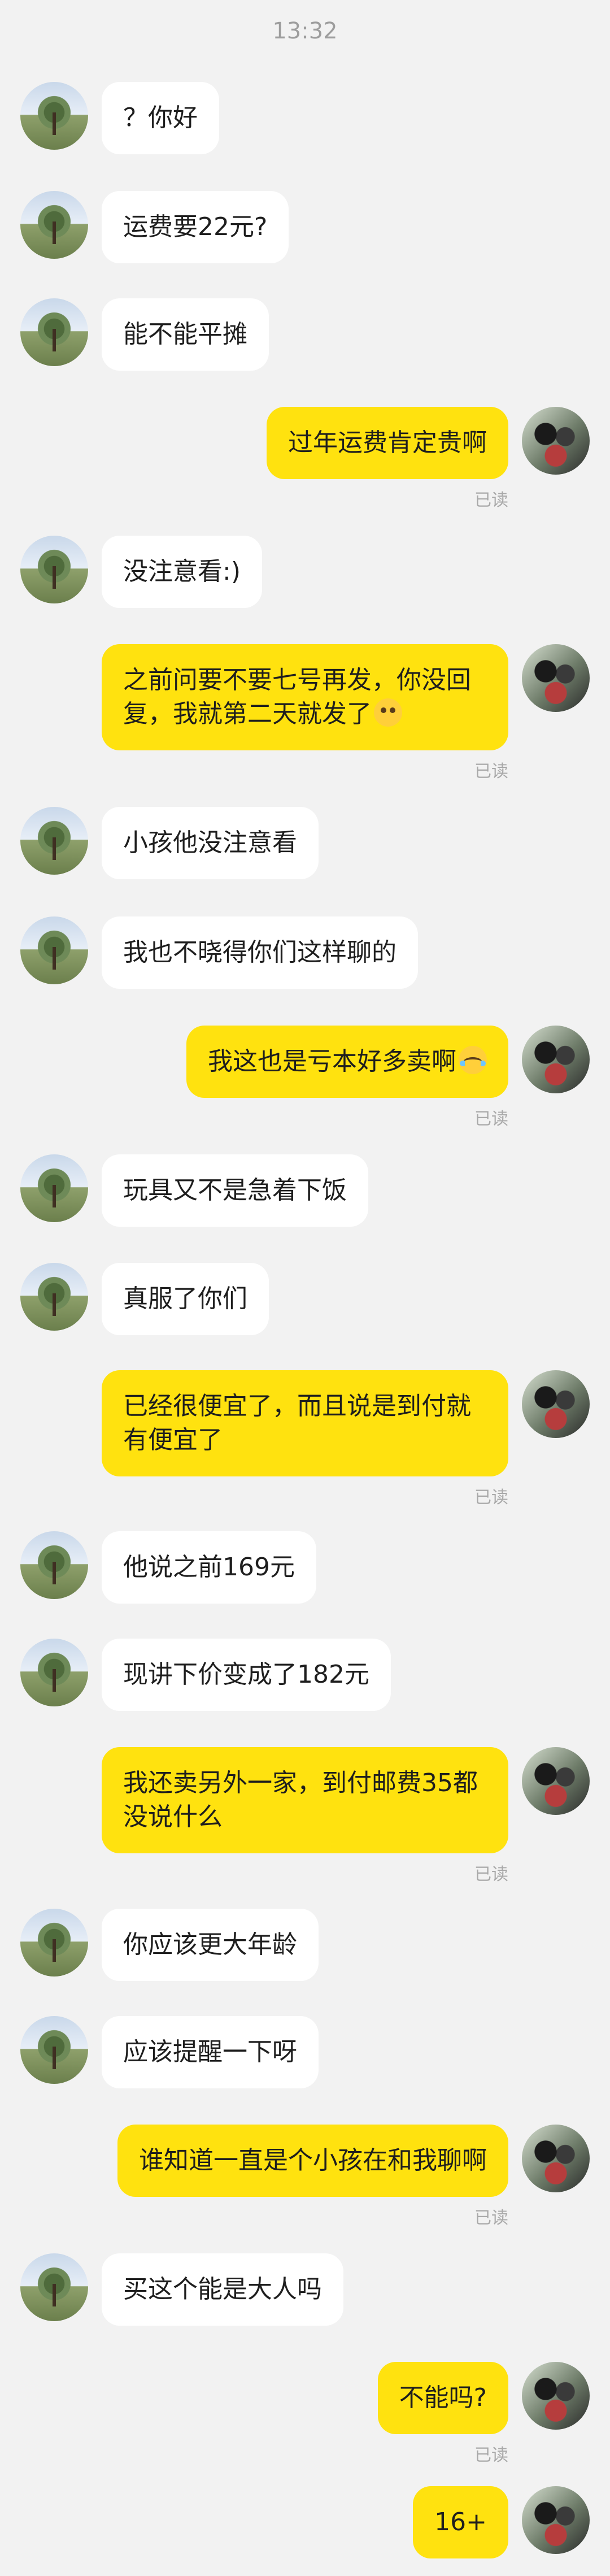 The width and height of the screenshot is (610, 2576). Describe the element at coordinates (305, 31) in the screenshot. I see `timestamp: 13:32` at that location.